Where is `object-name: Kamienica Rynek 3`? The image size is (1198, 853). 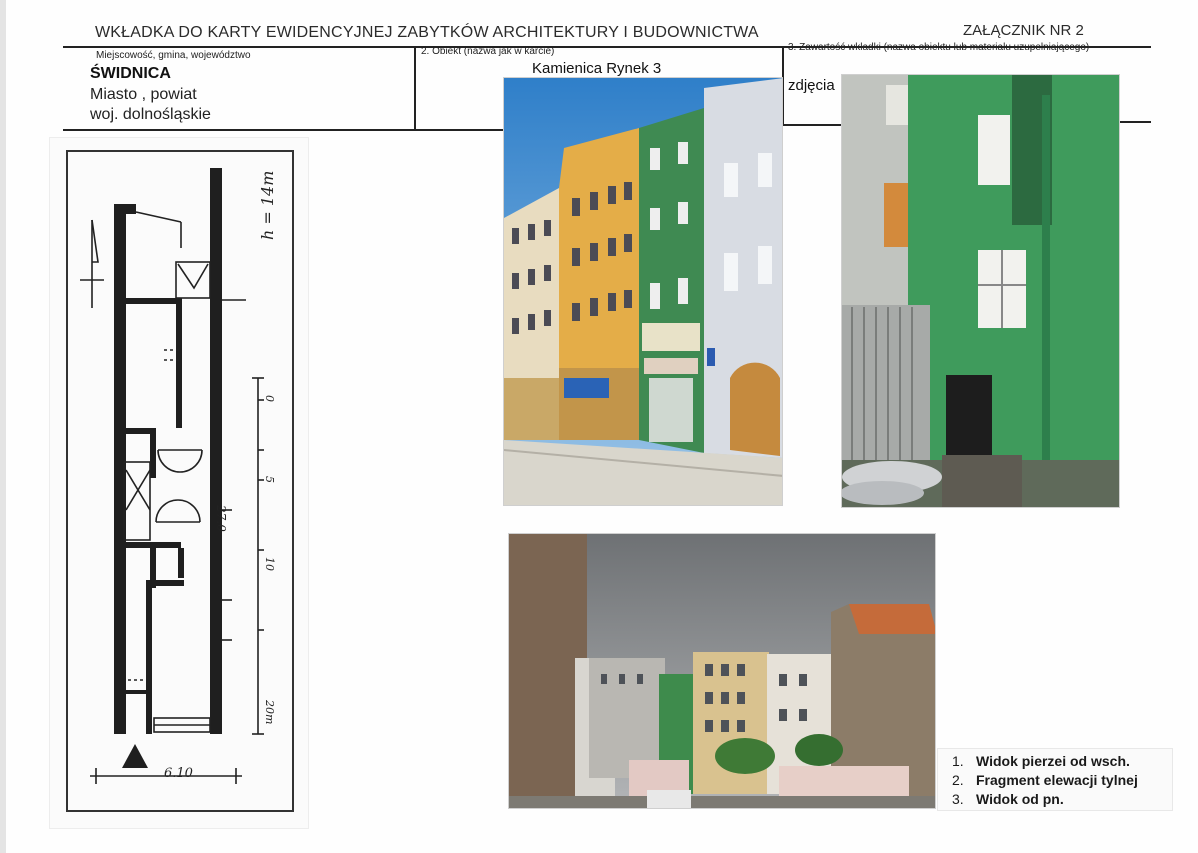
object-name: Kamienica Rynek 3 is located at coordinates (597, 68).